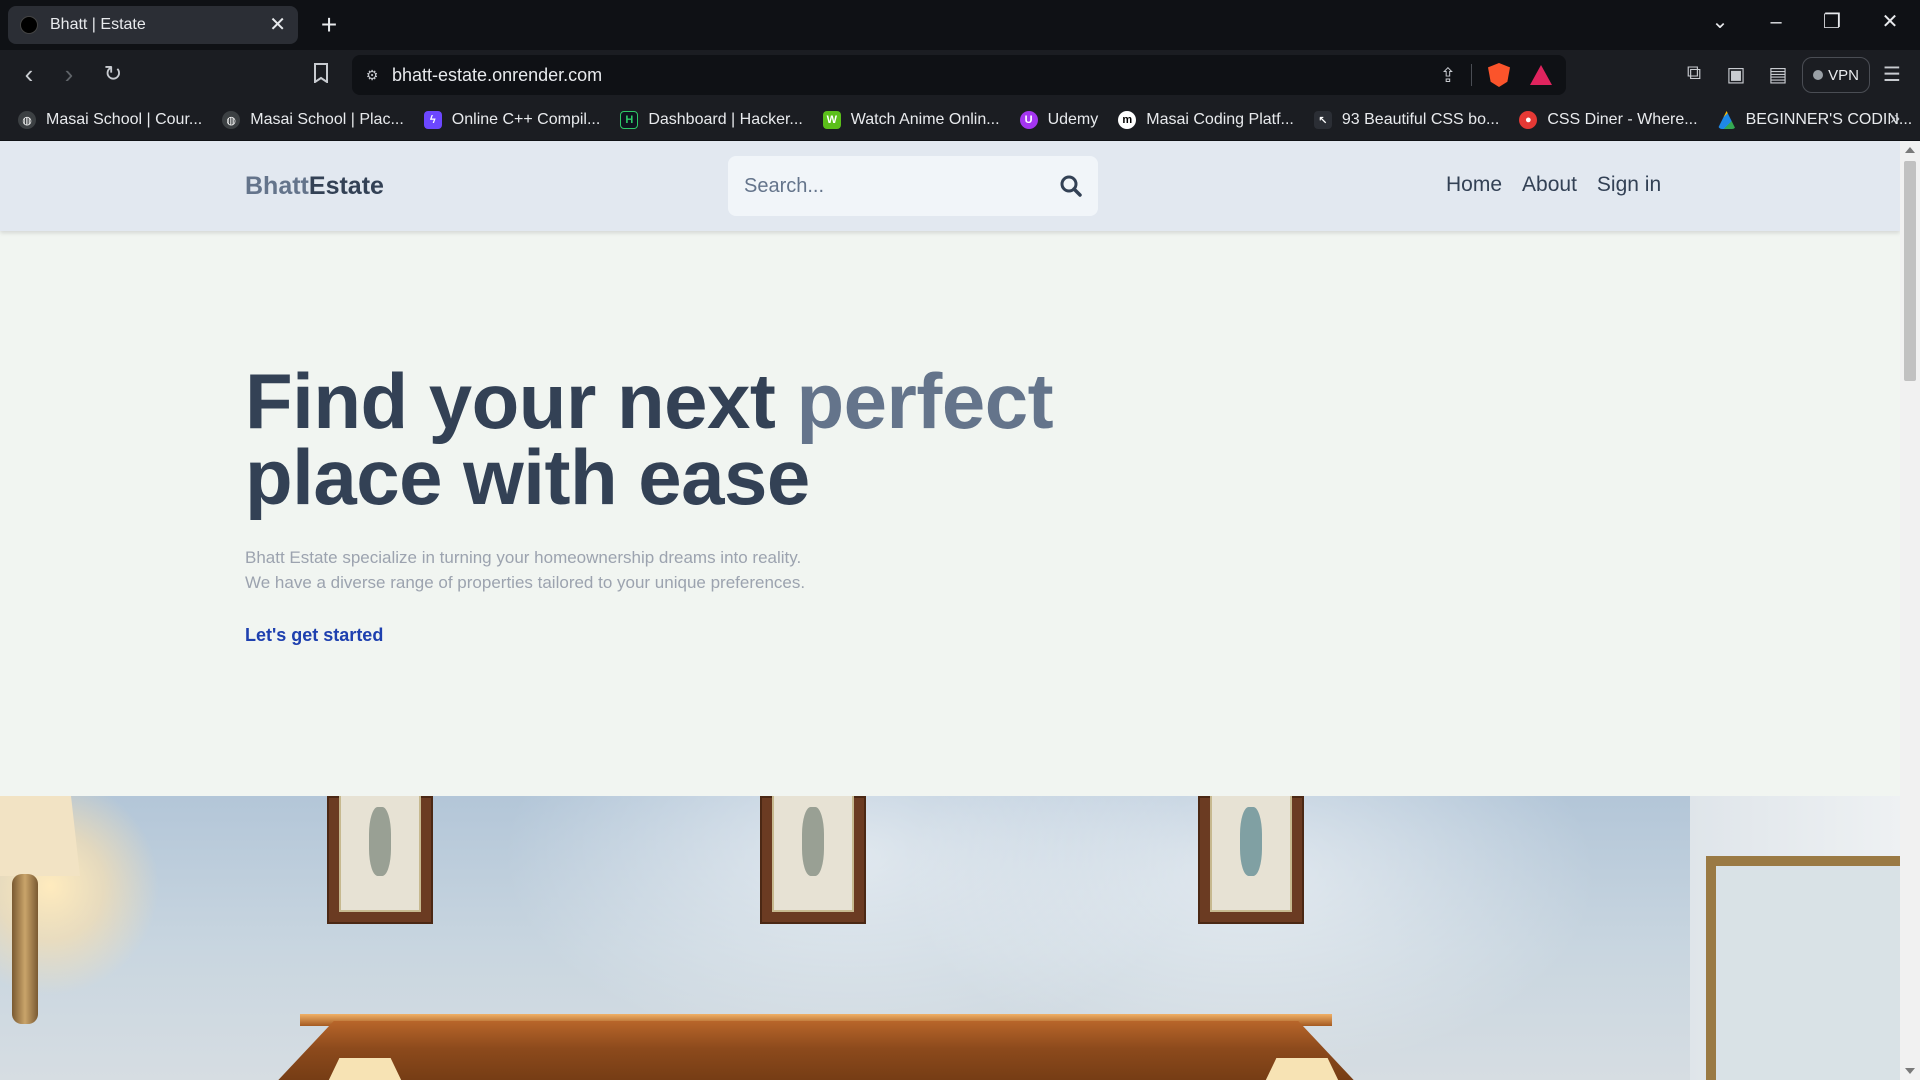 This screenshot has height=1080, width=1920. I want to click on lamp-shade, so click(40, 836).